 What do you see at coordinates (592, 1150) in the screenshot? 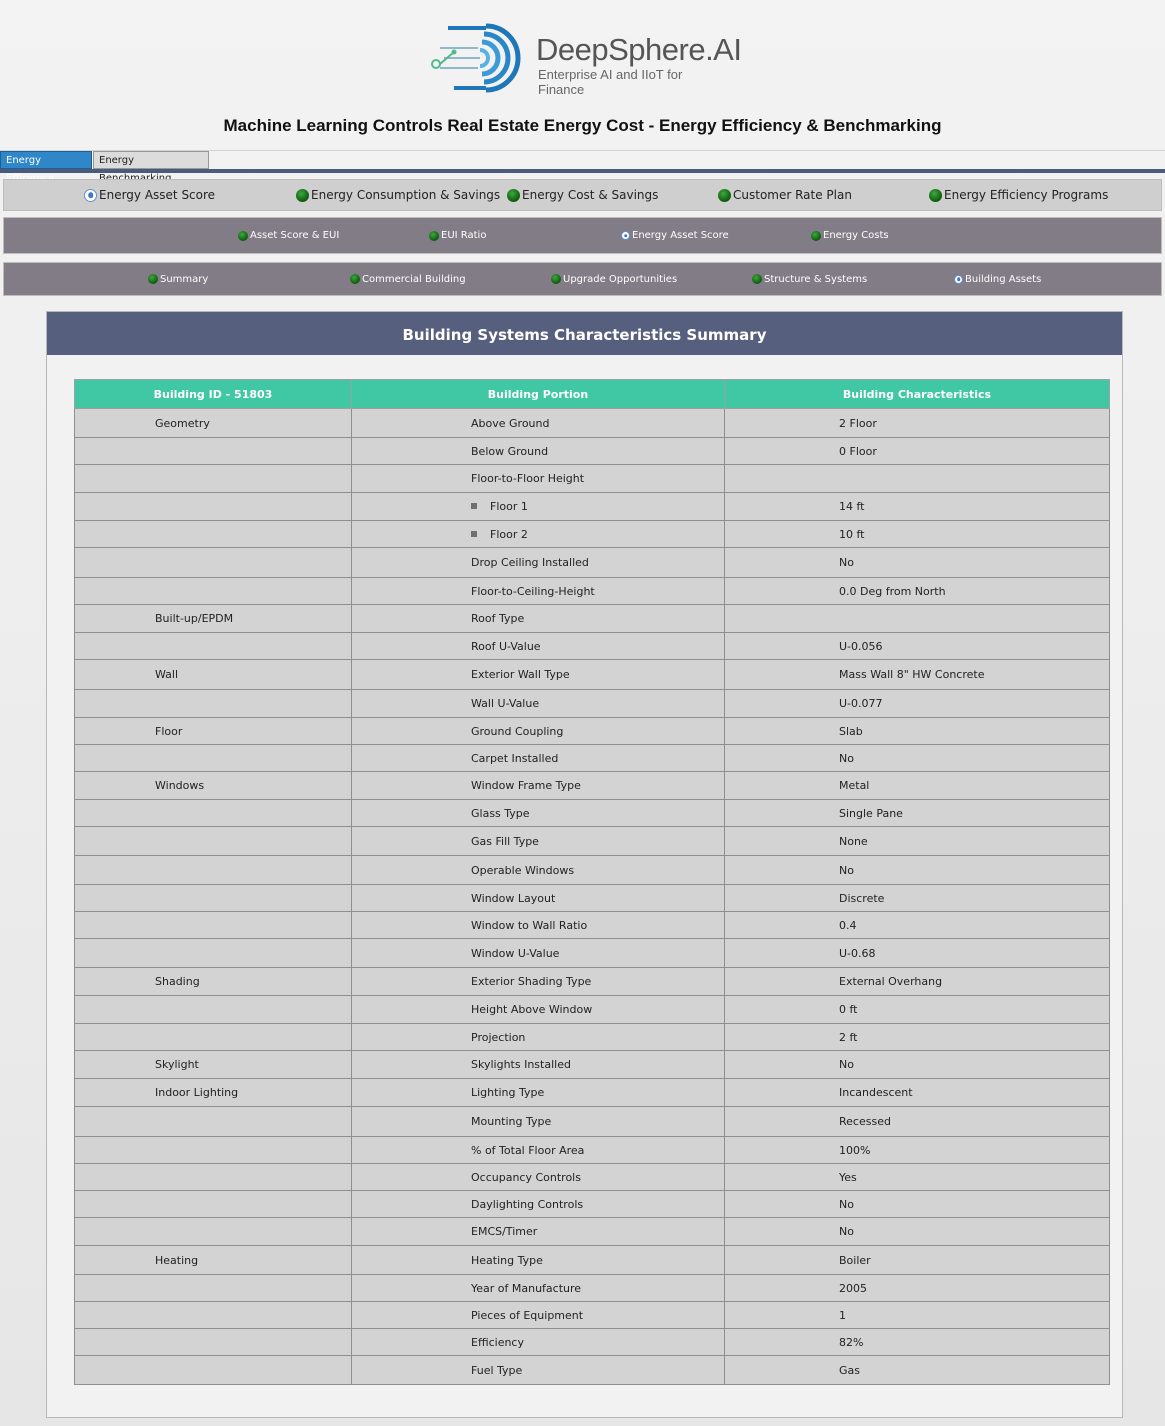
I see `table-row: % of Total Floor Area 100%` at bounding box center [592, 1150].